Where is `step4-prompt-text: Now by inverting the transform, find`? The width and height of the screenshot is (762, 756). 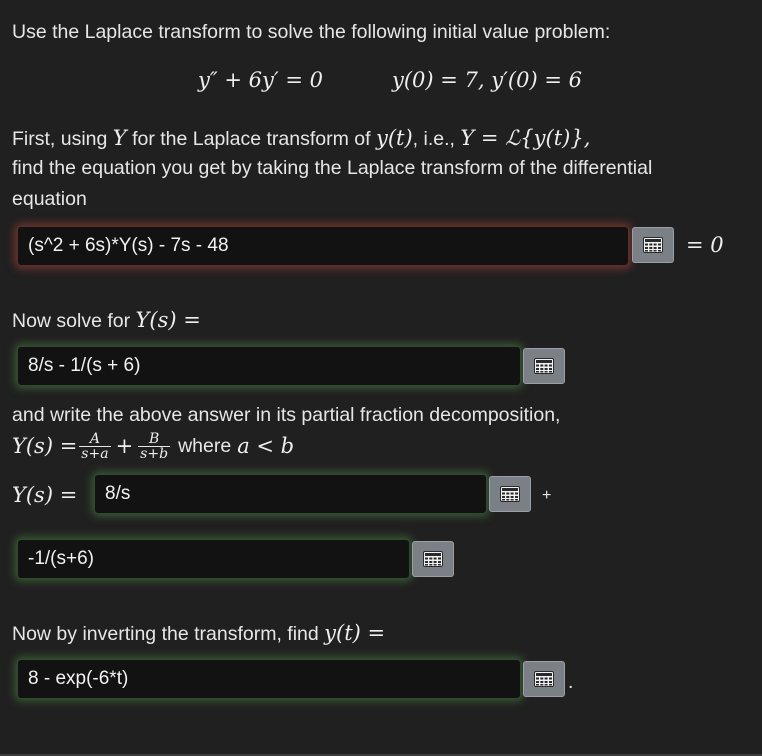 step4-prompt-text: Now by inverting the transform, find is located at coordinates (168, 634).